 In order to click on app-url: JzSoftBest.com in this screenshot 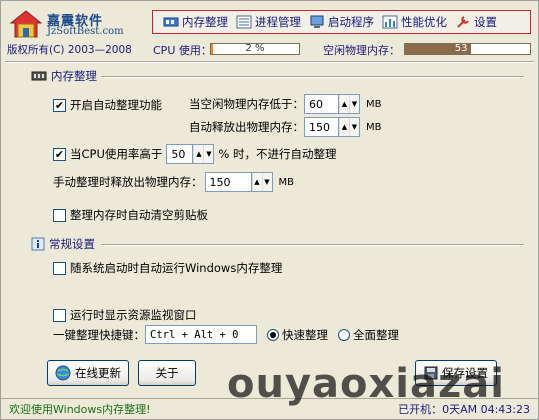, I will do `click(85, 31)`.